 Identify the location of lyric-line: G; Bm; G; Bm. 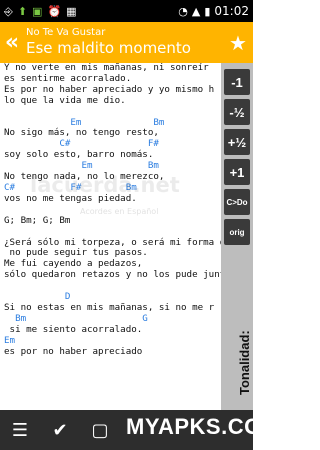
(37, 220).